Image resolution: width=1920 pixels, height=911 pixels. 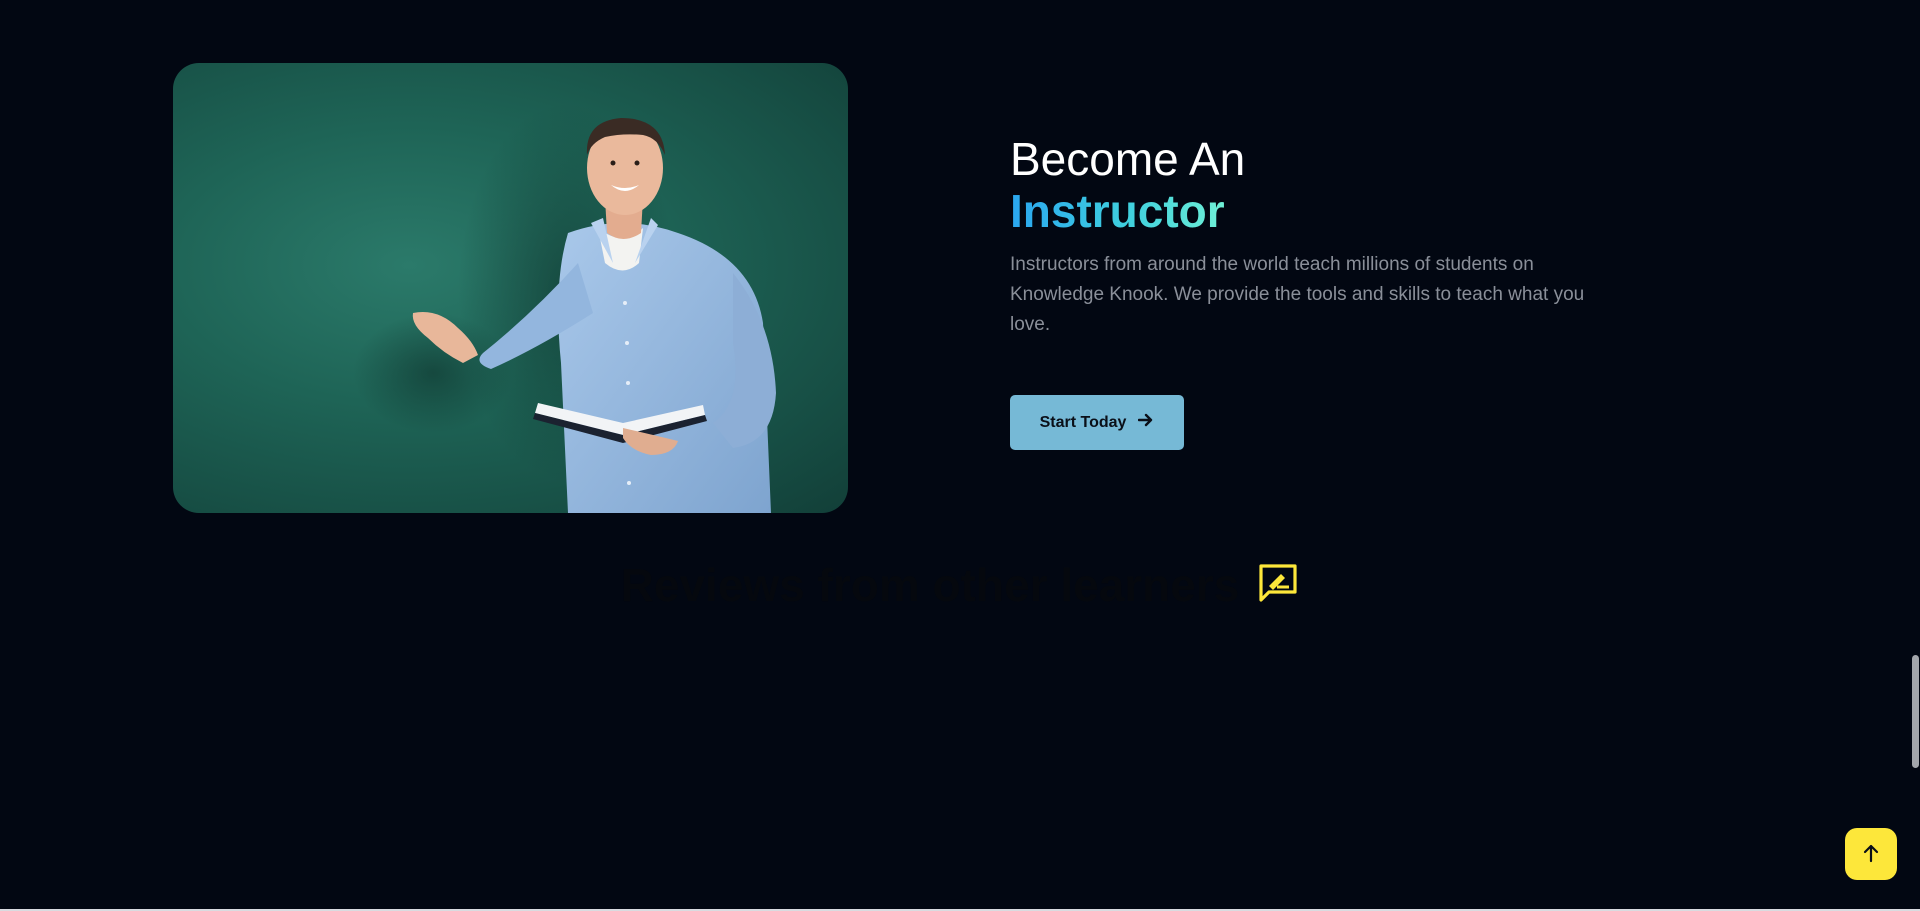 I want to click on reviews-heading: Reviews from other learners, so click(x=960, y=585).